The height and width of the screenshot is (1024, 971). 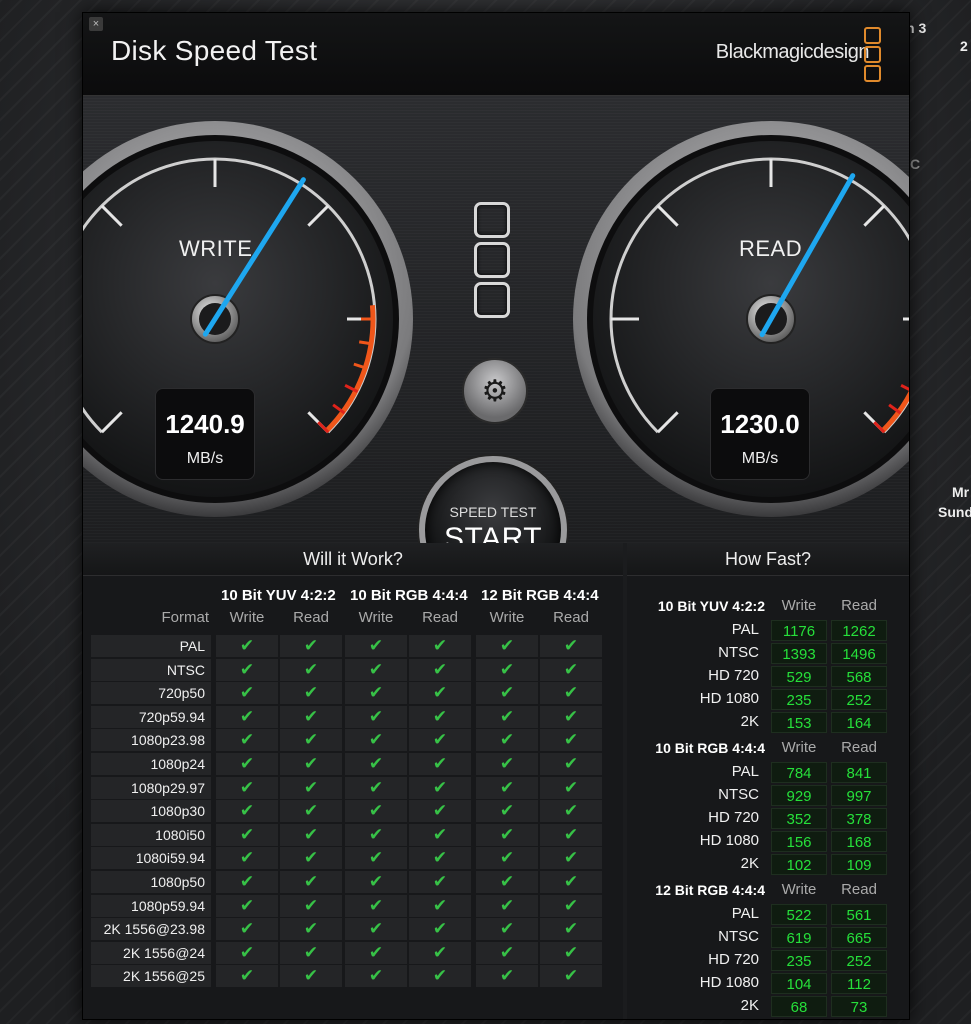 I want to click on table-row: 1080i50 ✔ ✔ ✔ ✔ ✔ ✔, so click(x=348, y=835).